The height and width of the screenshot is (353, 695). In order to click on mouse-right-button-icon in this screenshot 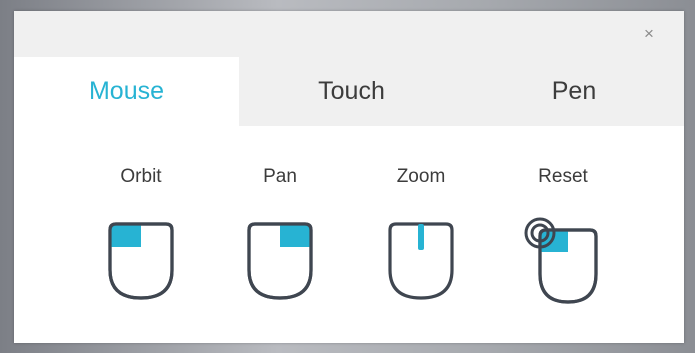, I will do `click(280, 261)`.